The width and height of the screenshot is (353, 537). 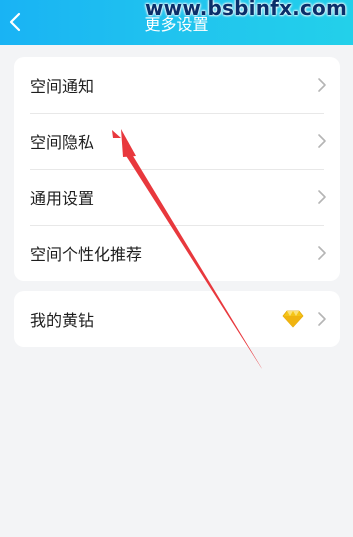 I want to click on settings-item-space-privacy: 空间隐私, so click(x=177, y=141).